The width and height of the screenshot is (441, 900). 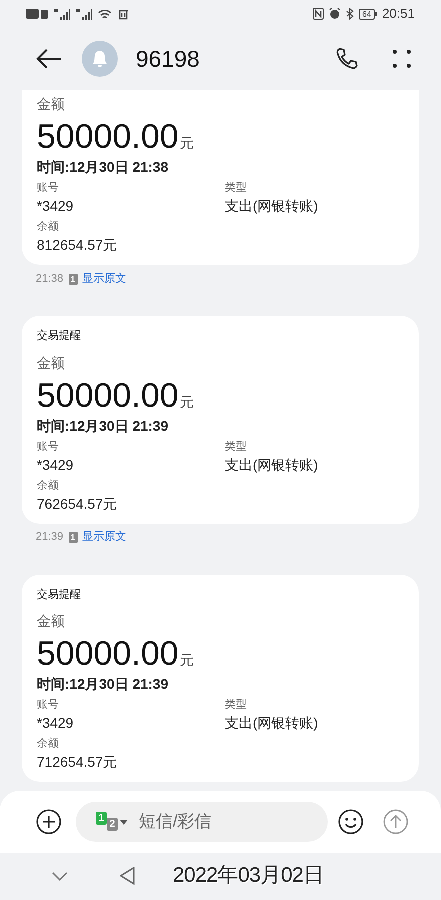 What do you see at coordinates (50, 538) in the screenshot?
I see `message-time: 21:39` at bounding box center [50, 538].